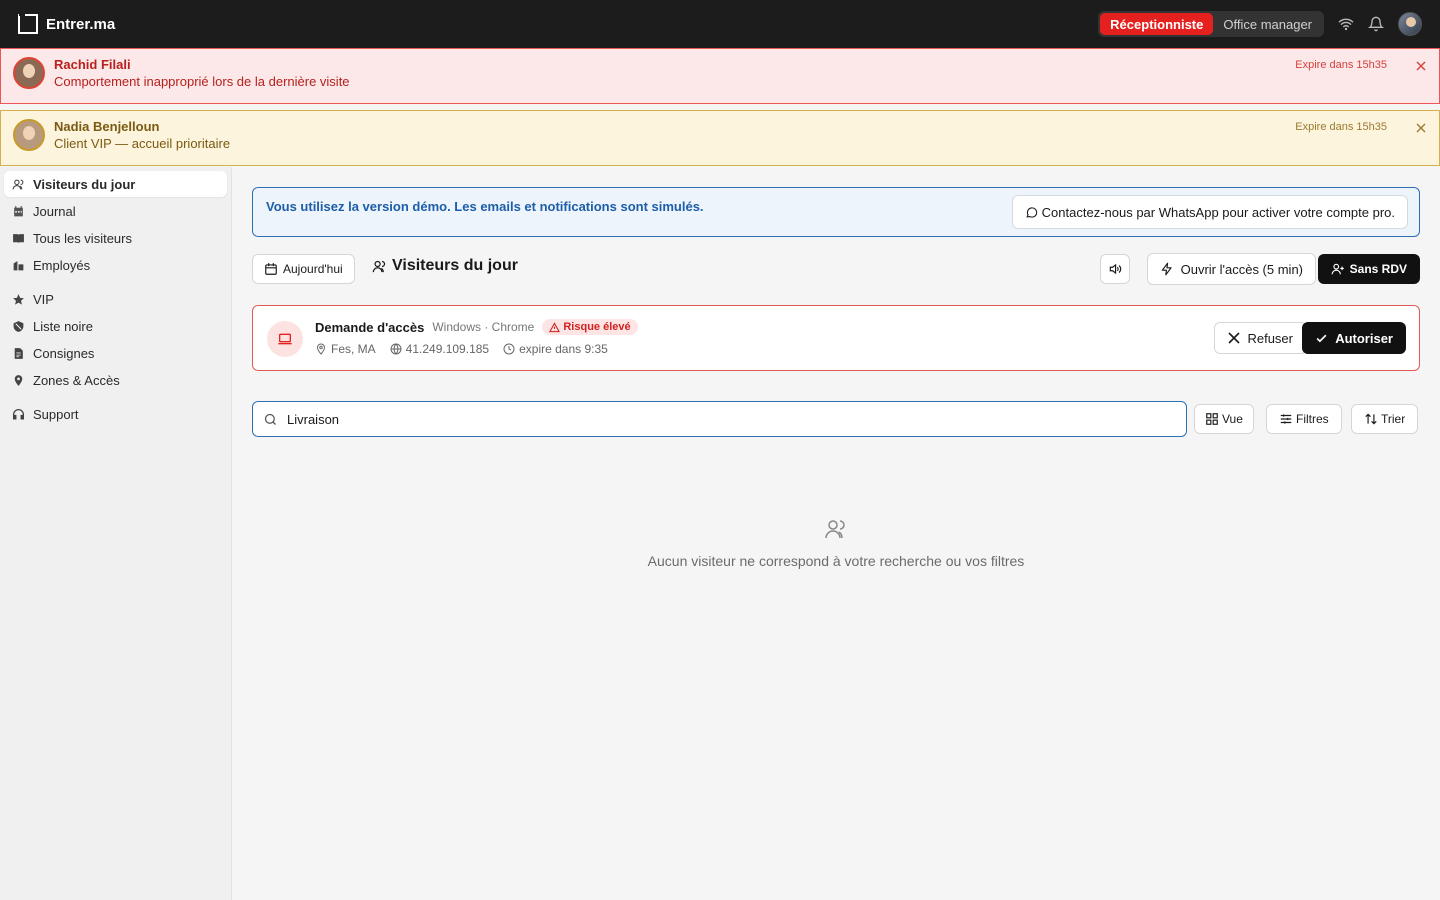  I want to click on sidebar-item-vip: VIP, so click(115, 299).